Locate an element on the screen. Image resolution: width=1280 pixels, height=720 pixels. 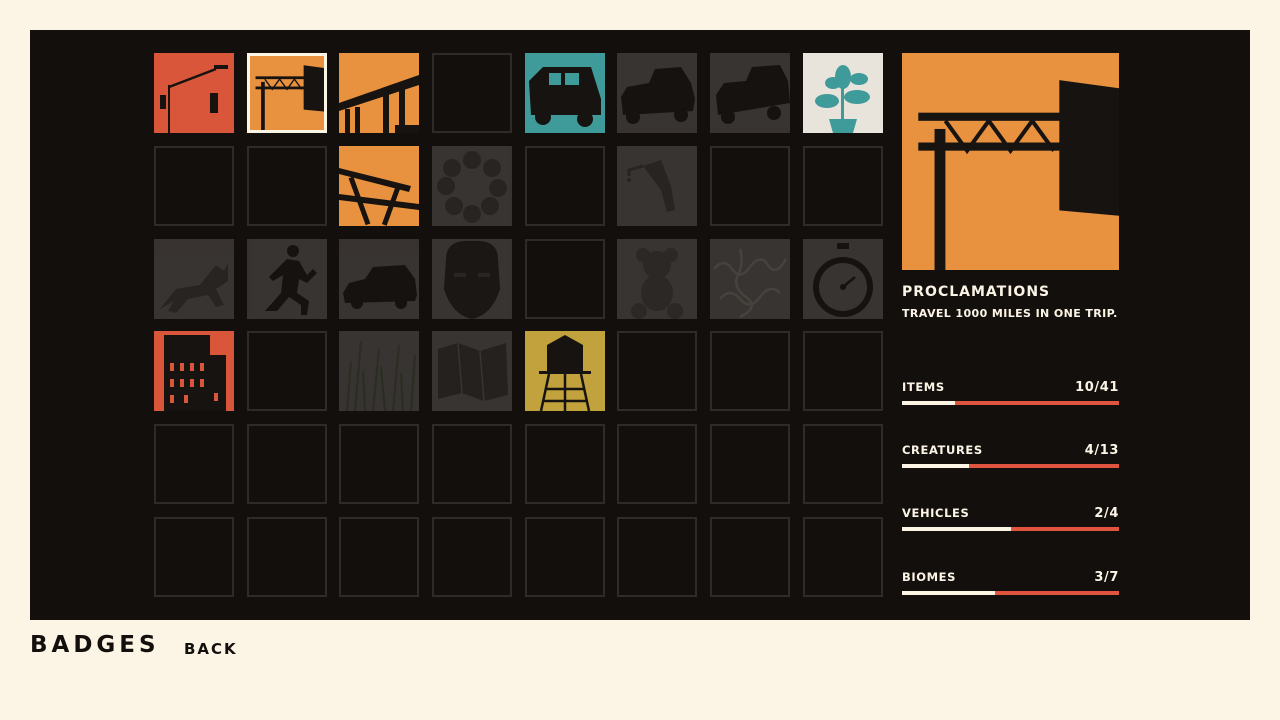
badge-description: TRAVEL 1000 MILES IN ONE TRIP. is located at coordinates (1010, 313).